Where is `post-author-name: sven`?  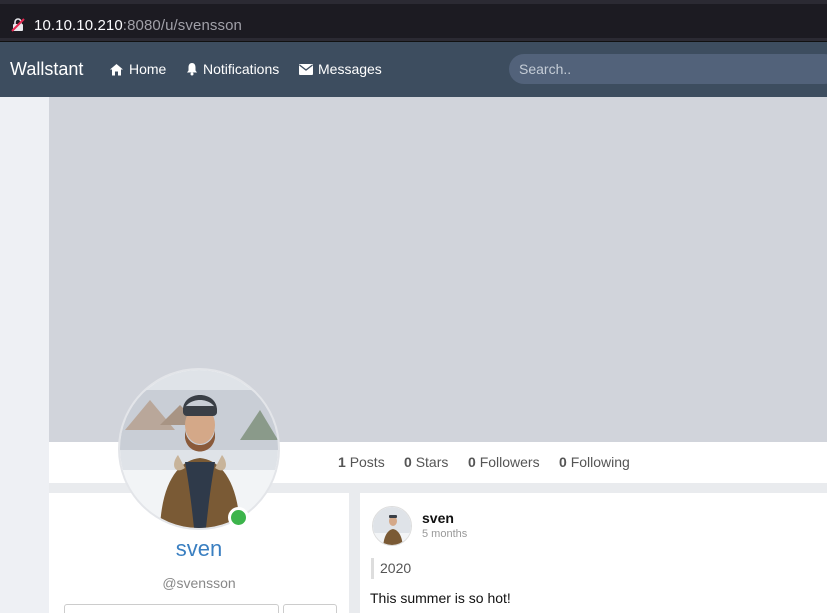 post-author-name: sven is located at coordinates (438, 518).